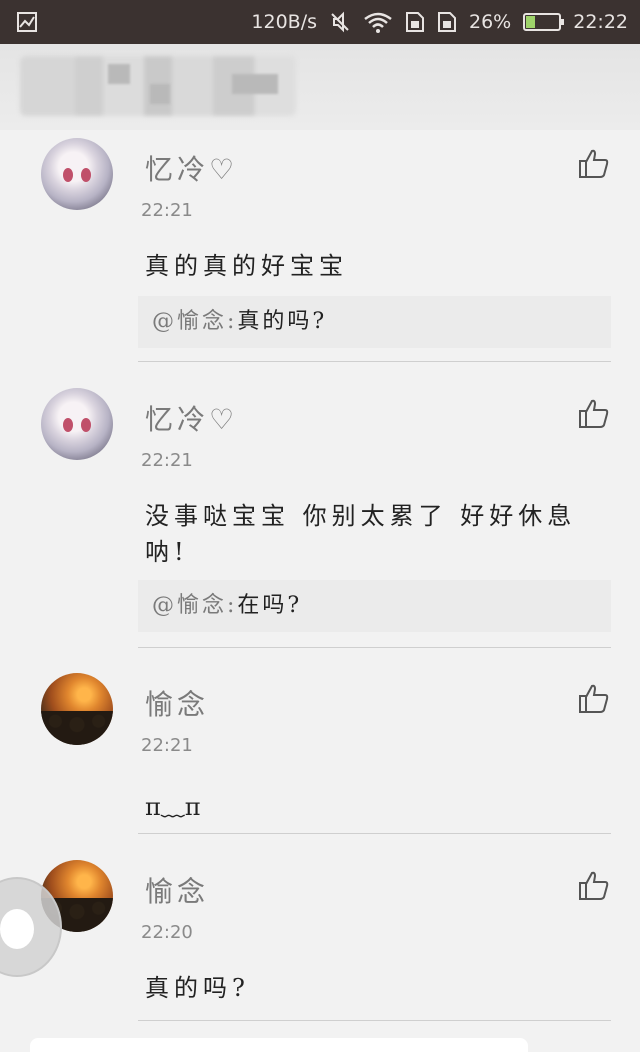 The image size is (640, 1052). I want to click on network-speed: 120B/s, so click(284, 22).